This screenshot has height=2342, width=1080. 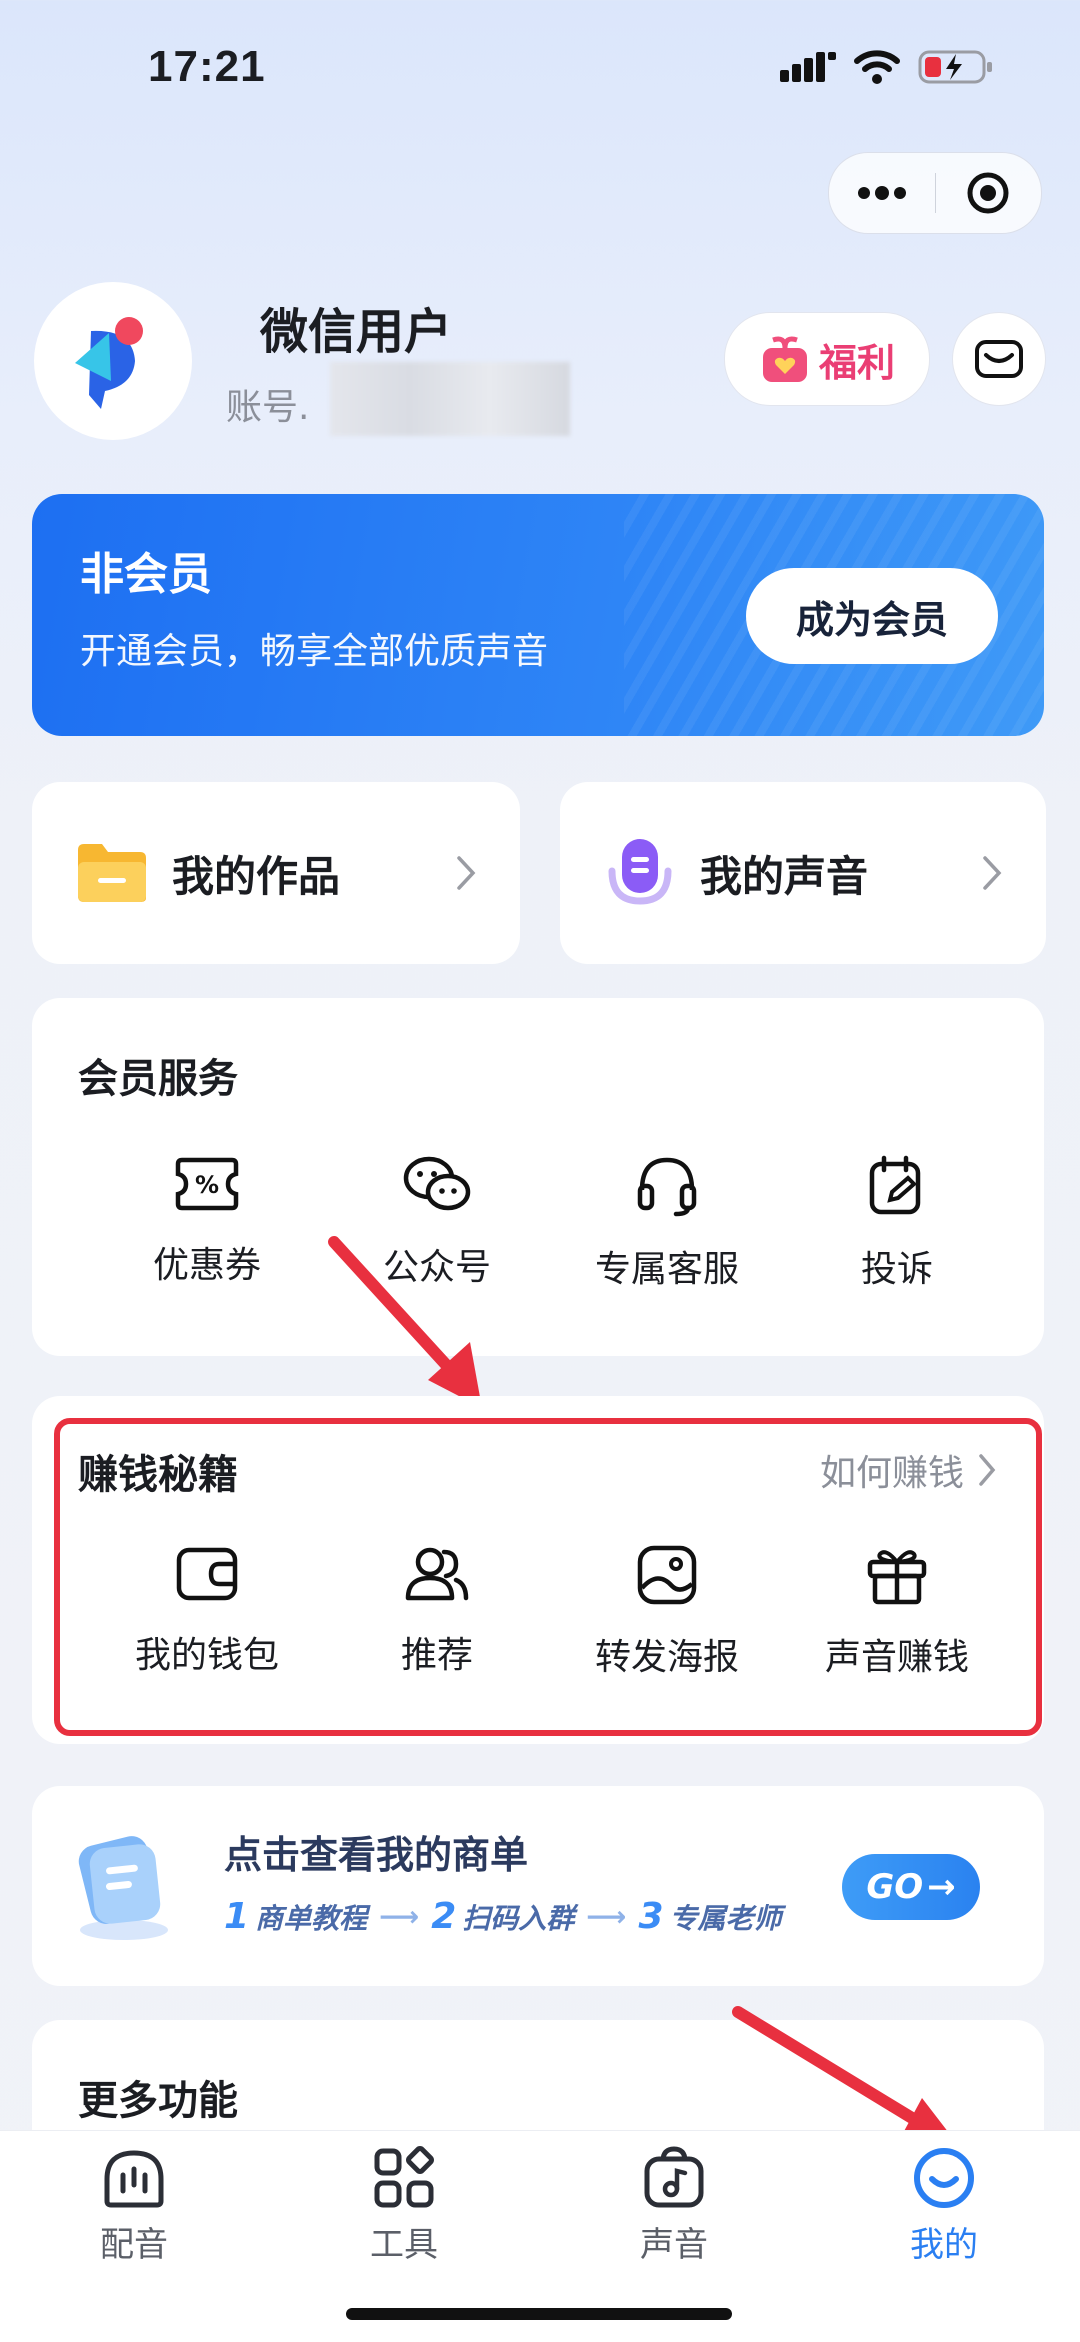 I want to click on member-services-card: 会员服务 % 优惠券 公众号 专属客服 投诉, so click(x=538, y=1177).